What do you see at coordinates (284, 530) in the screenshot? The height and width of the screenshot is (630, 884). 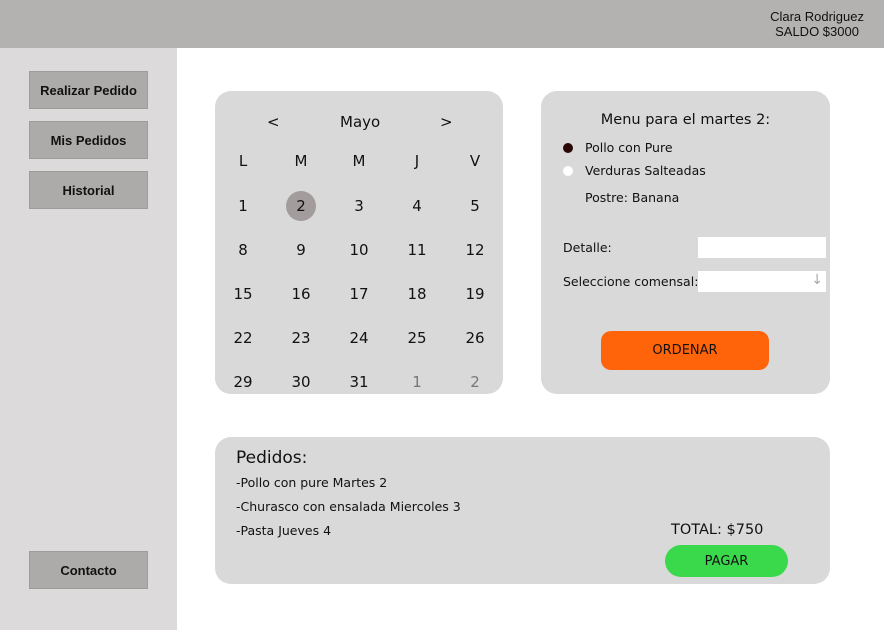 I see `order-item: -Pasta Jueves 4` at bounding box center [284, 530].